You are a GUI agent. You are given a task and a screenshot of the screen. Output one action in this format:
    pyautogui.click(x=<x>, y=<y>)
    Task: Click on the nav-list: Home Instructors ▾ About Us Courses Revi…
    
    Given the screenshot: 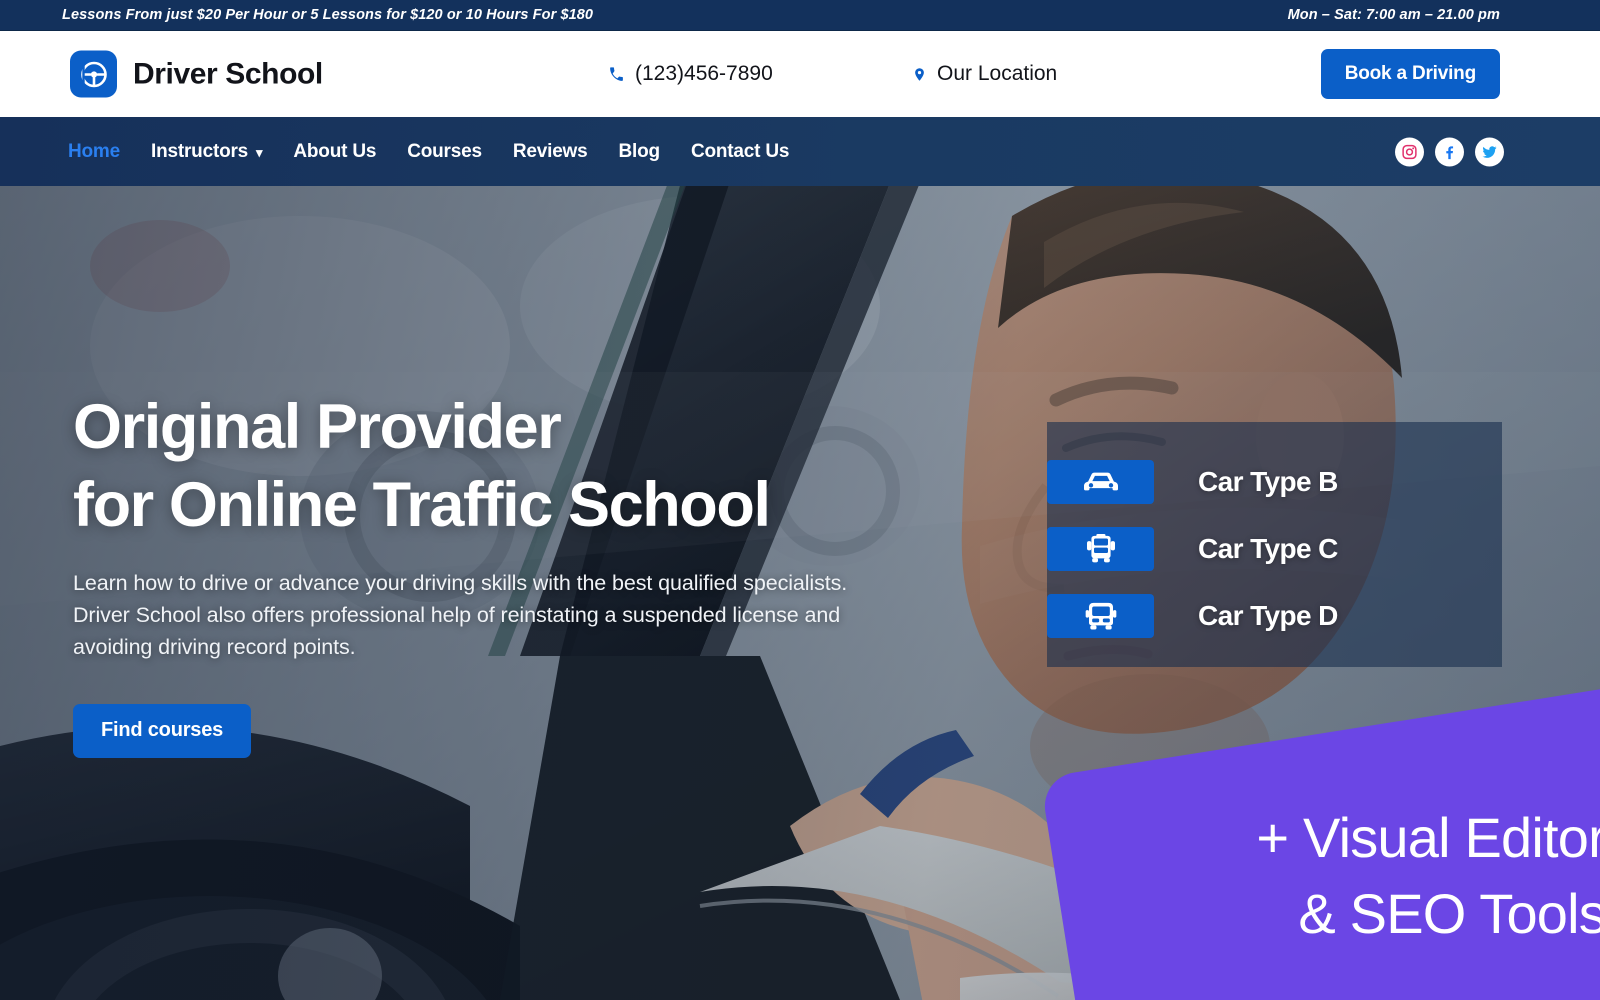 What is the action you would take?
    pyautogui.click(x=428, y=152)
    